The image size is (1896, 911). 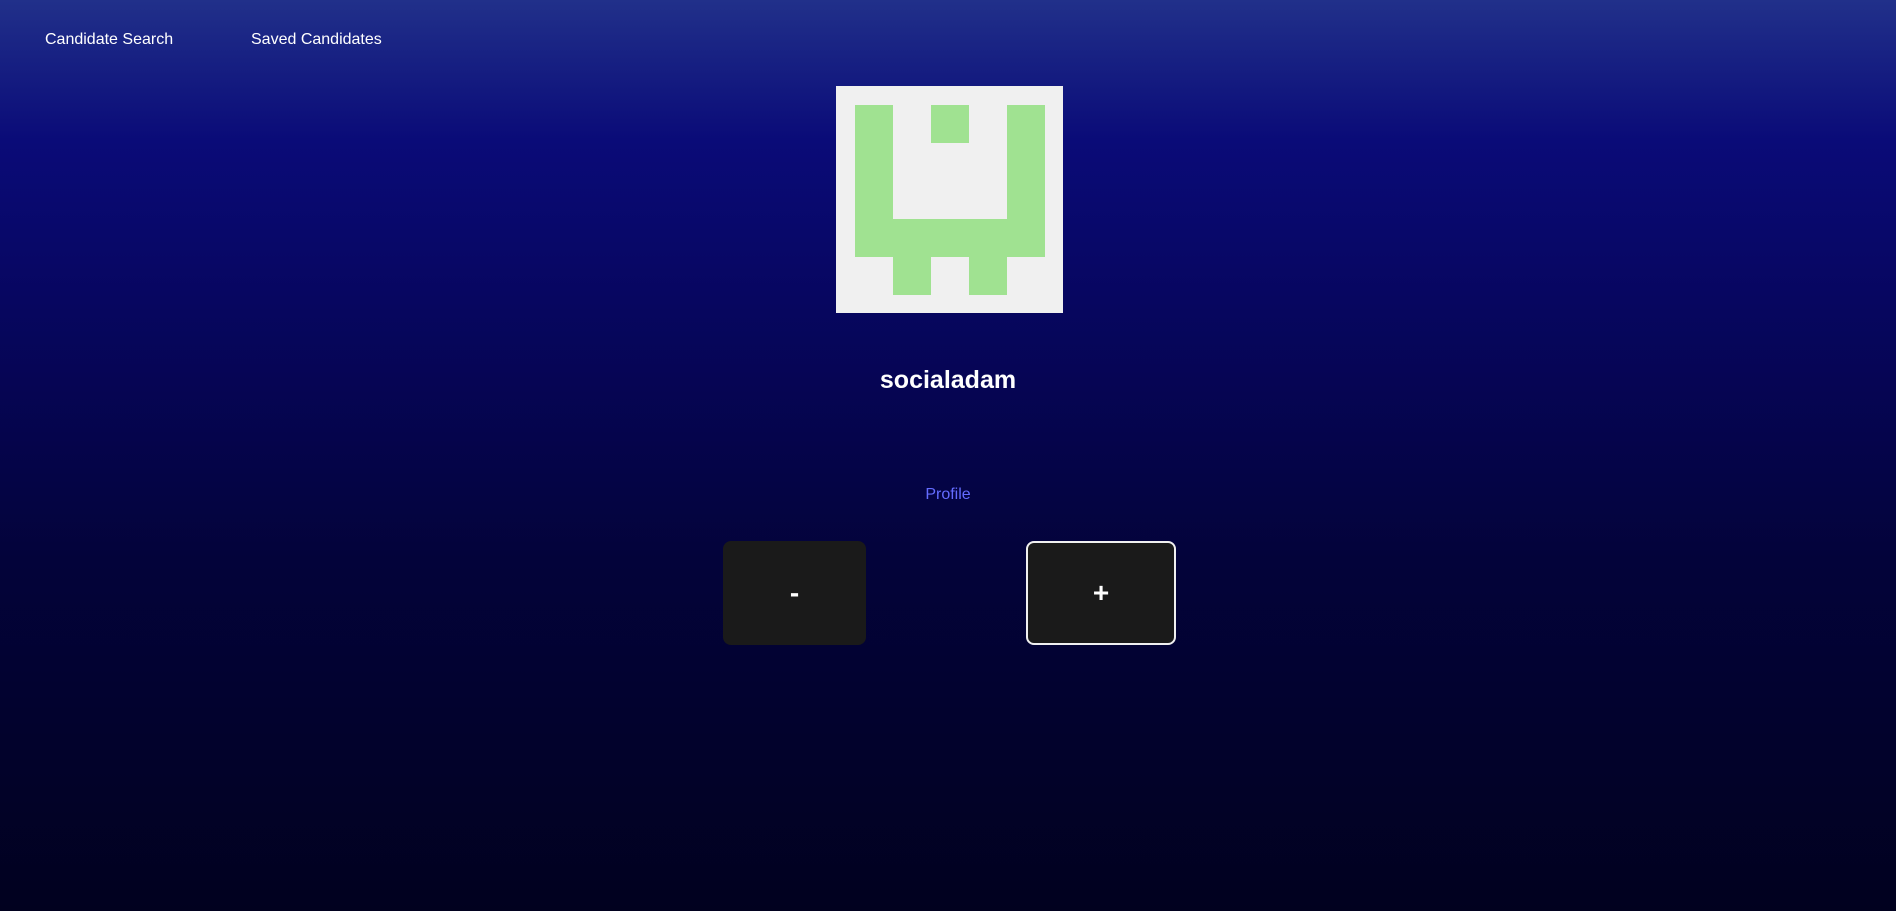 I want to click on identicon-image, so click(x=949, y=199).